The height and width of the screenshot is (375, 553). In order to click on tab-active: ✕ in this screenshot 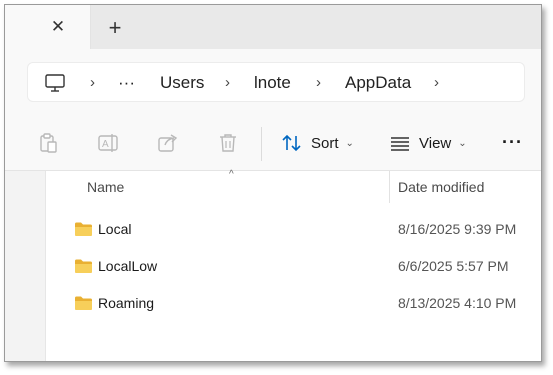, I will do `click(48, 27)`.